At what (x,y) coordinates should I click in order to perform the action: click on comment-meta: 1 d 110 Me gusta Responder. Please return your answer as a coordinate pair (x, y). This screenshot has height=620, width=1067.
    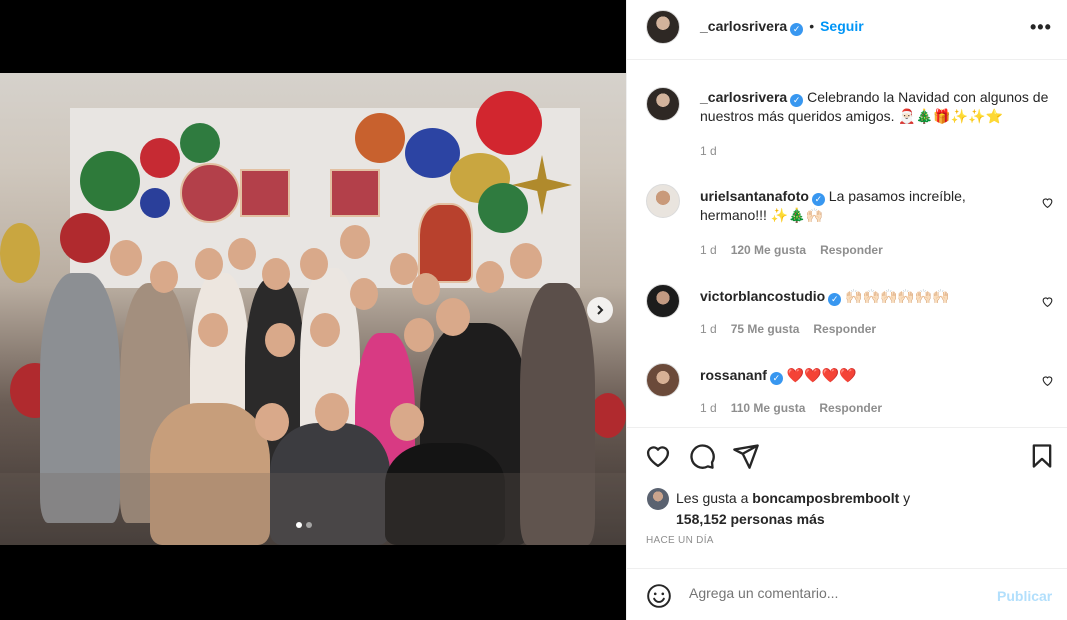
    Looking at the image, I should click on (791, 408).